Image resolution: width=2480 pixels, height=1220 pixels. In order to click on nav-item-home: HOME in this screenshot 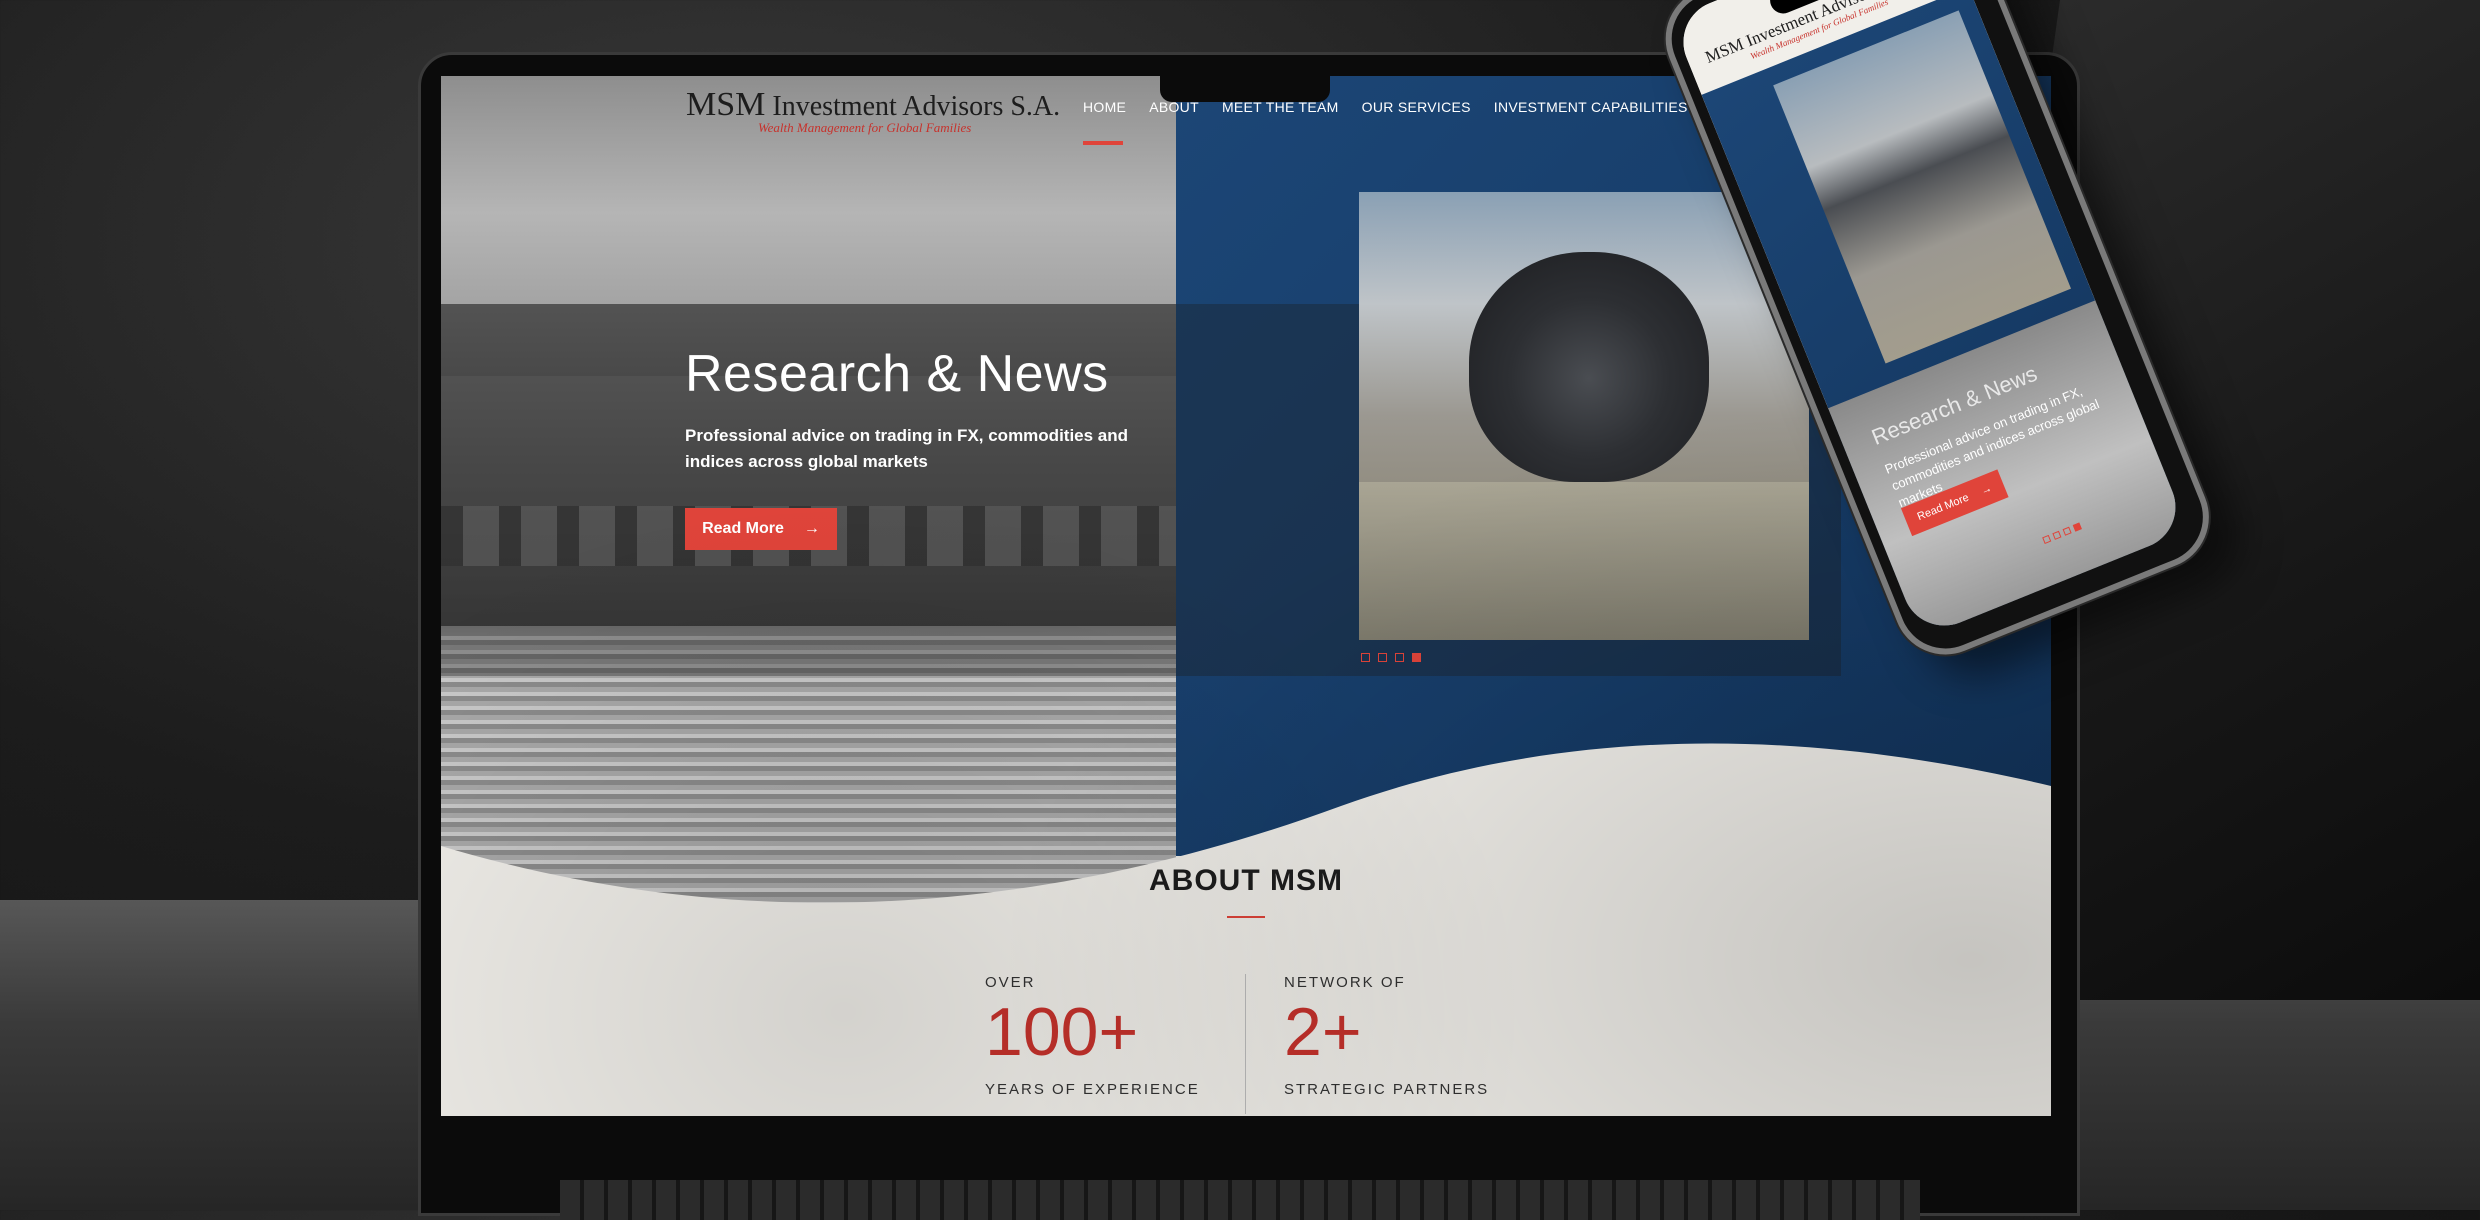, I will do `click(1104, 107)`.